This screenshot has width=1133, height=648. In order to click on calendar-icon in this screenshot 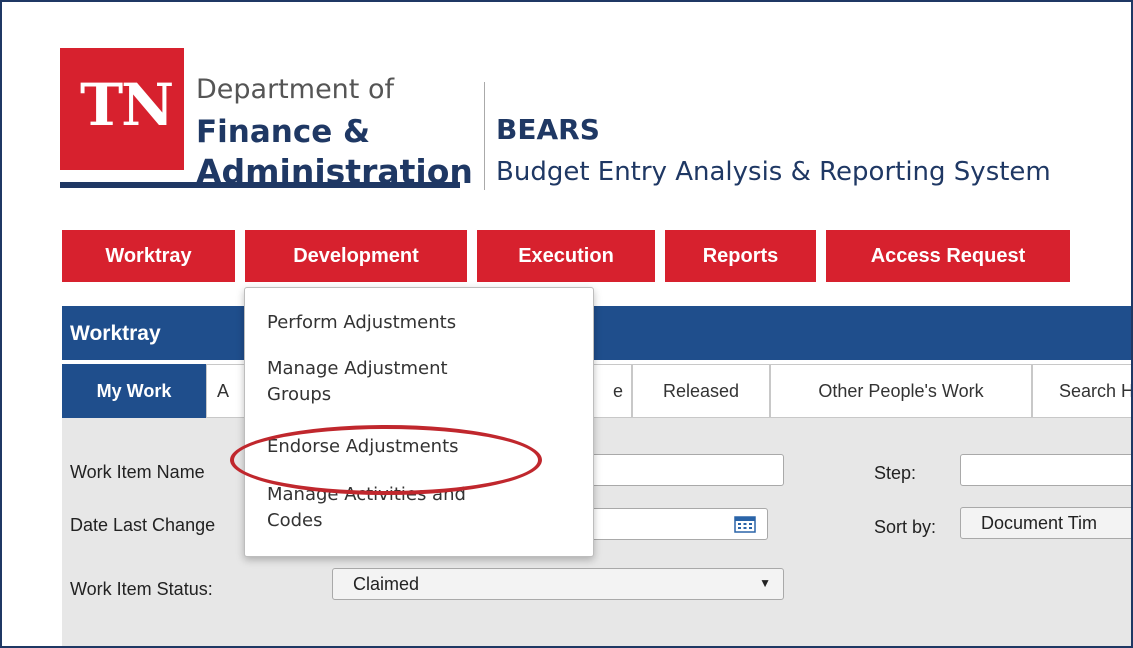, I will do `click(745, 524)`.